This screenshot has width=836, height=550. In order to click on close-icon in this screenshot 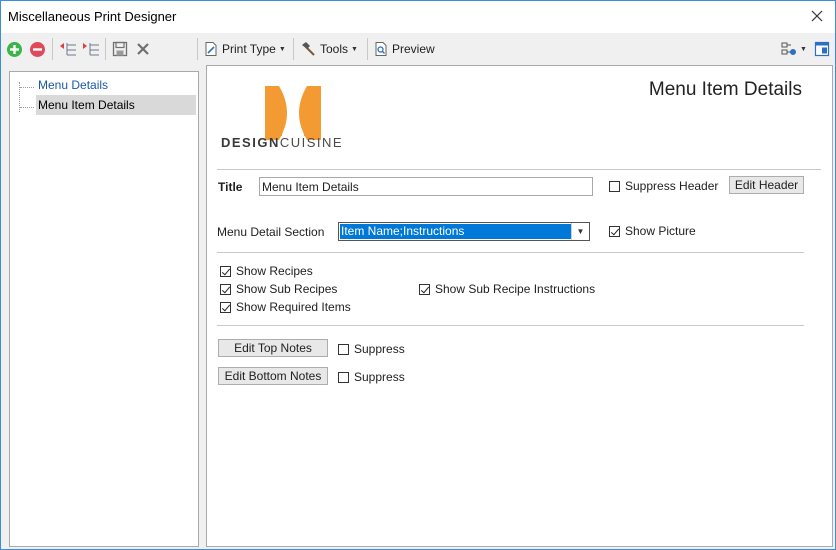, I will do `click(817, 16)`.